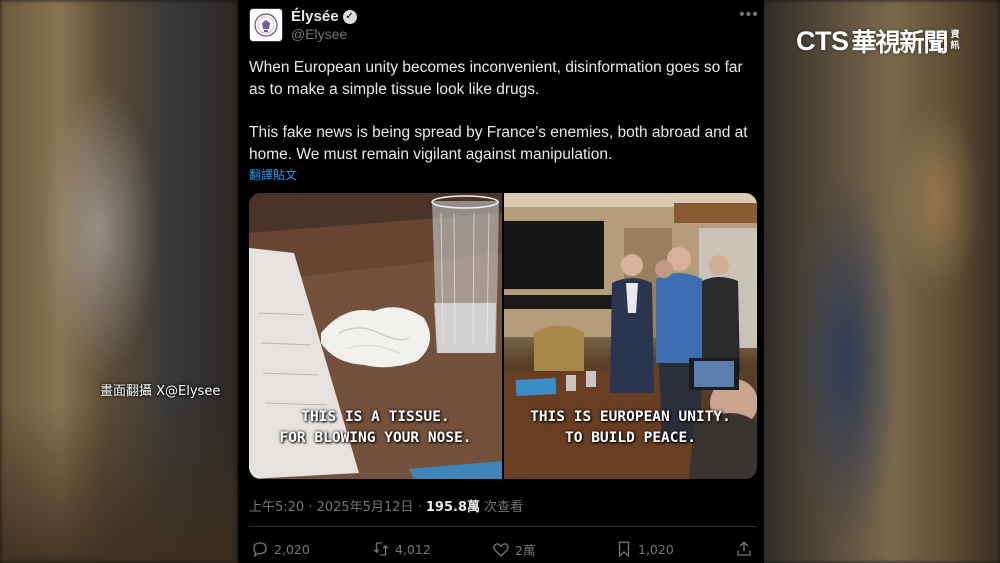 This screenshot has height=563, width=1000. Describe the element at coordinates (375, 417) in the screenshot. I see `tissue-caption-line-1: THIS IS A TISSUE.` at that location.